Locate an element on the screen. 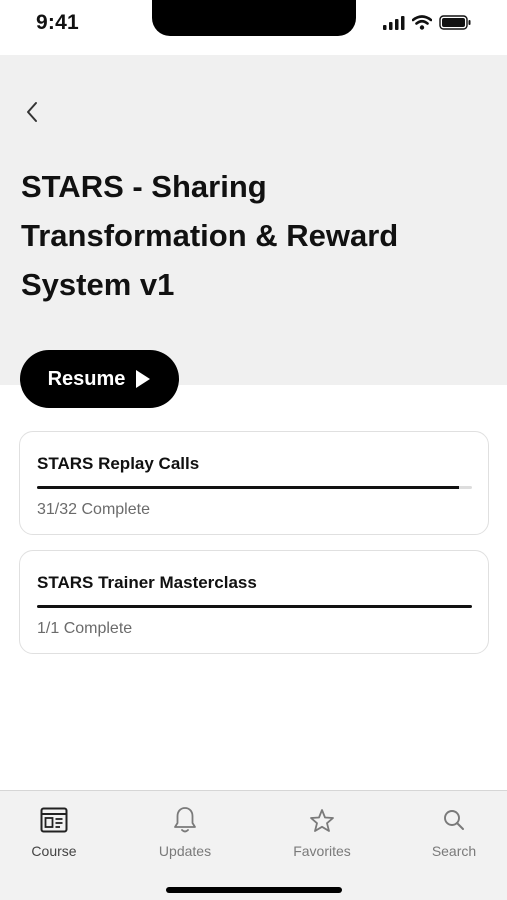 The image size is (507, 900). module-status: 31/32 Complete is located at coordinates (93, 509).